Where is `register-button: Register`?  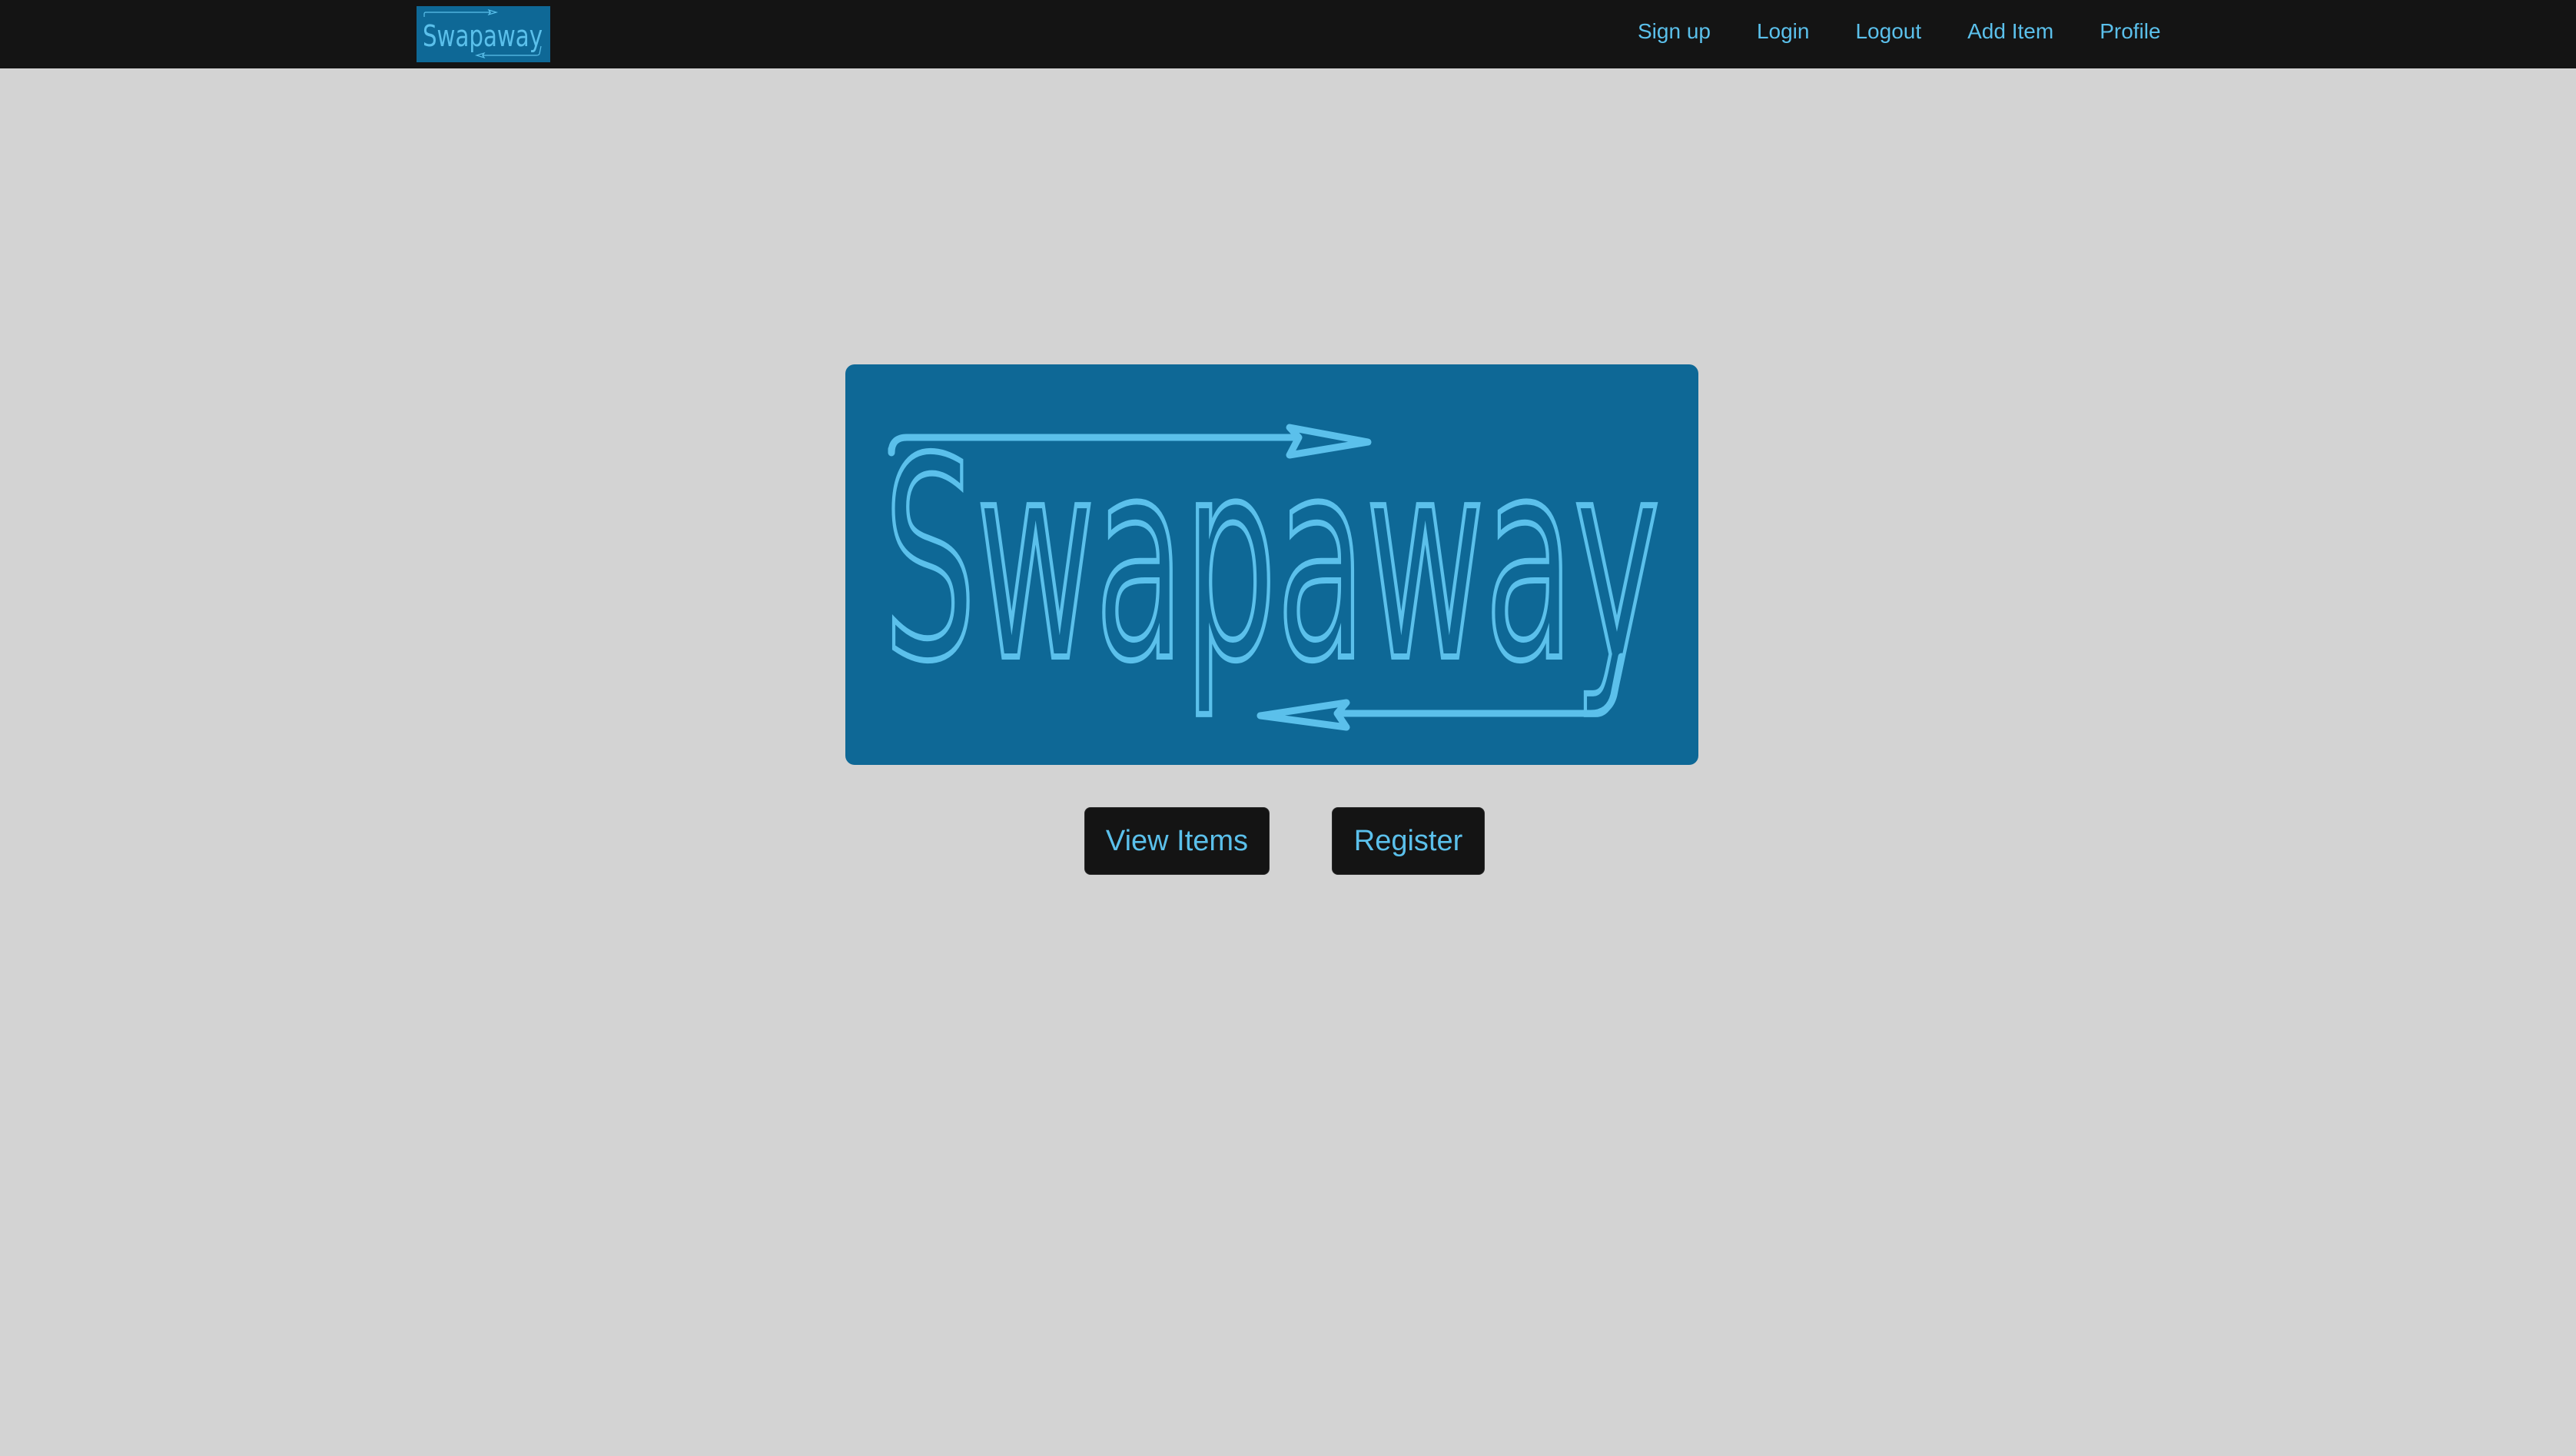 register-button: Register is located at coordinates (1408, 841).